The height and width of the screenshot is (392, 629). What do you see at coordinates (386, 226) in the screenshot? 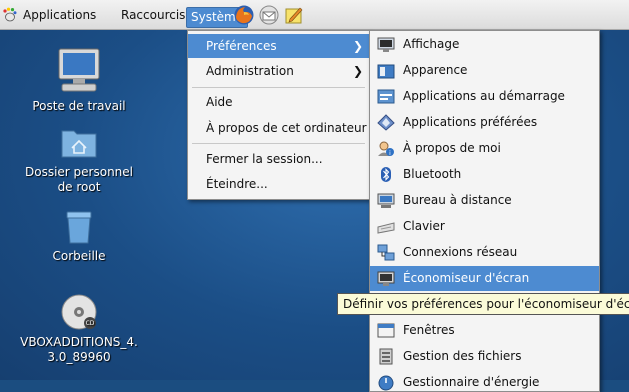
I see `keyboard-icon` at bounding box center [386, 226].